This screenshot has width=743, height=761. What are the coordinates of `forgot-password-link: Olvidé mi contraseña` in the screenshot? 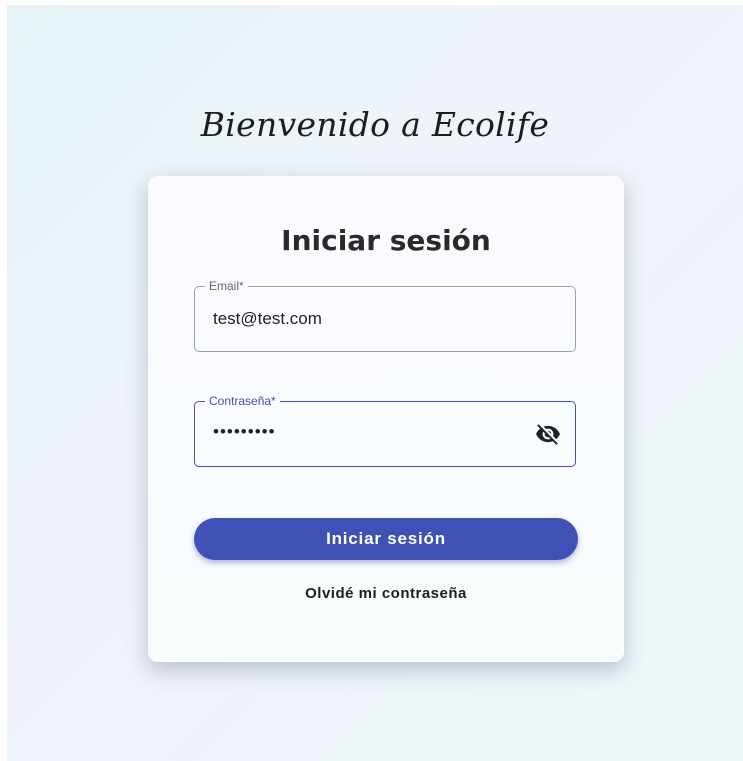 It's located at (386, 593).